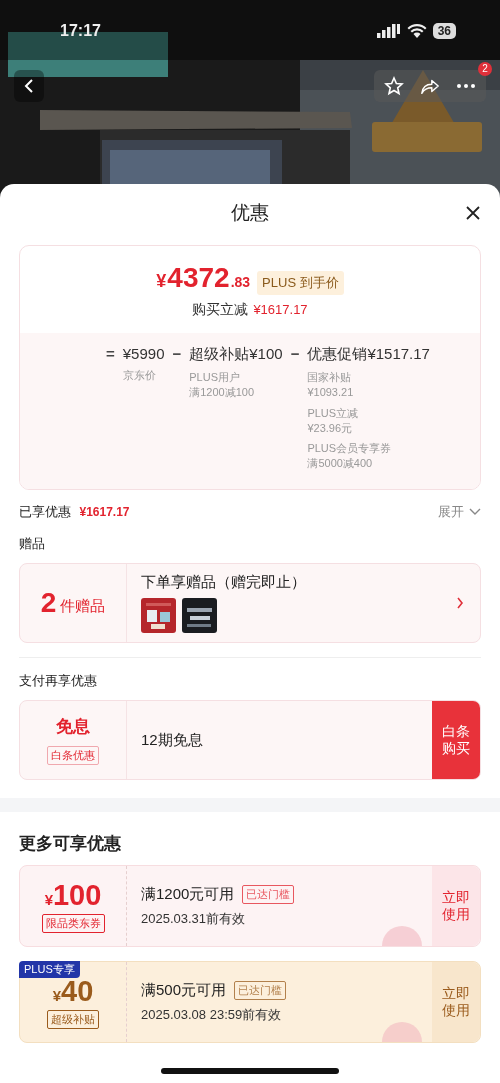  What do you see at coordinates (460, 603) in the screenshot?
I see `chevron-right-icon` at bounding box center [460, 603].